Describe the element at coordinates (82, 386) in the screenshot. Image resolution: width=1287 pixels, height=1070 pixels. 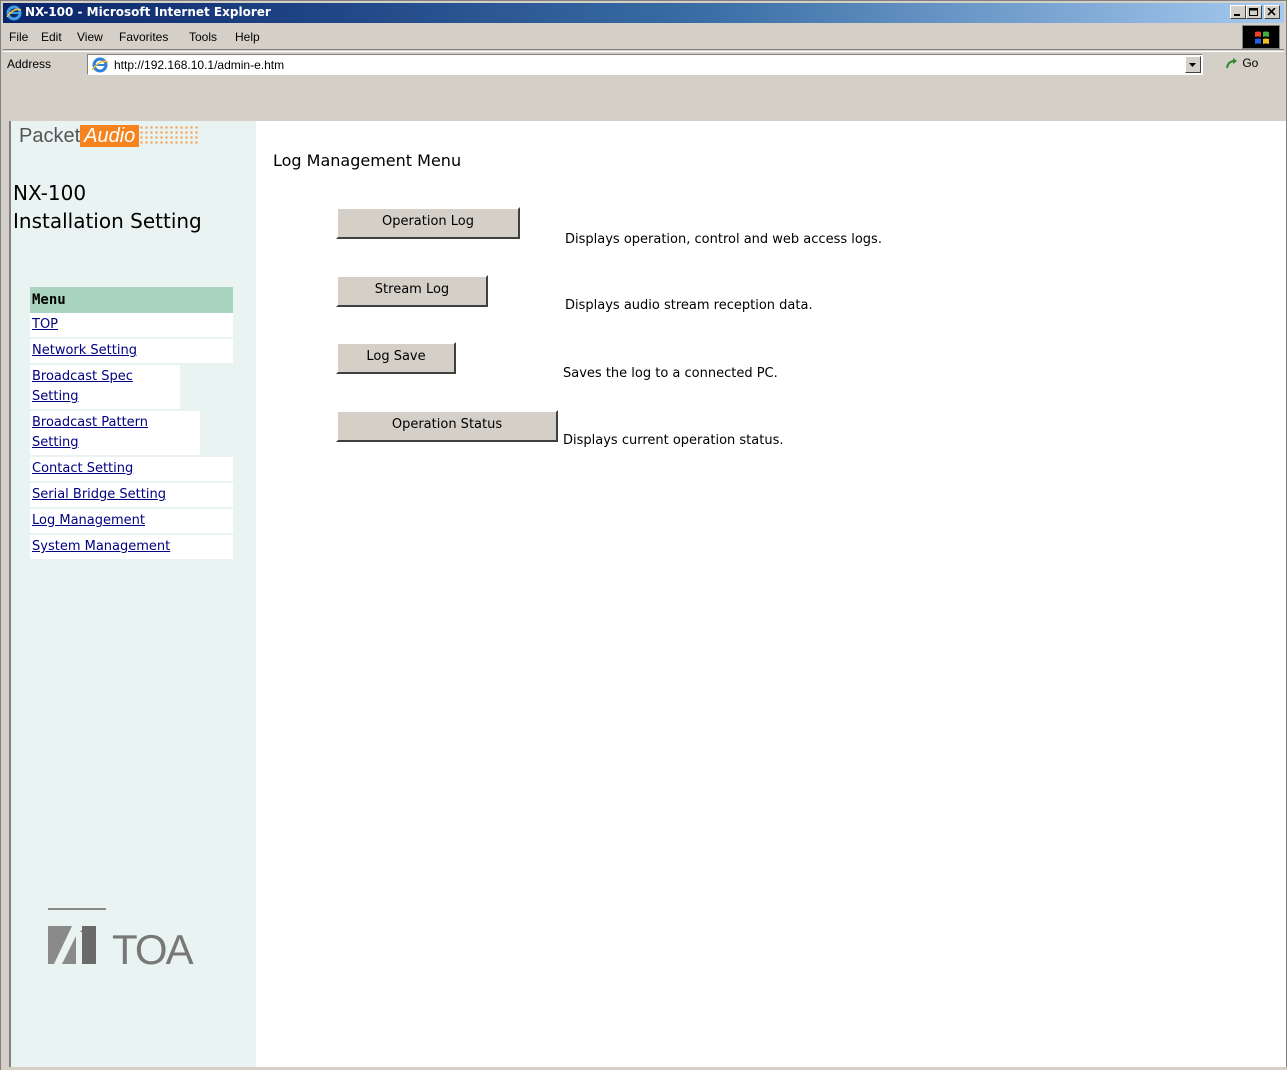
I see `nav-link-broadcast-spec-setting: Broadcast Spec Setting` at that location.